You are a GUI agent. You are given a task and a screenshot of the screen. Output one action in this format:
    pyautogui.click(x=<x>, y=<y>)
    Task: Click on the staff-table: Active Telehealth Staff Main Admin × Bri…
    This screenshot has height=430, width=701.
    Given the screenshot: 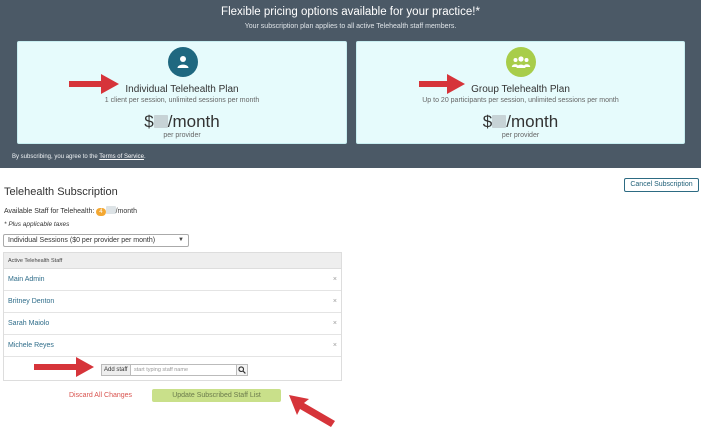 What is the action you would take?
    pyautogui.click(x=172, y=316)
    